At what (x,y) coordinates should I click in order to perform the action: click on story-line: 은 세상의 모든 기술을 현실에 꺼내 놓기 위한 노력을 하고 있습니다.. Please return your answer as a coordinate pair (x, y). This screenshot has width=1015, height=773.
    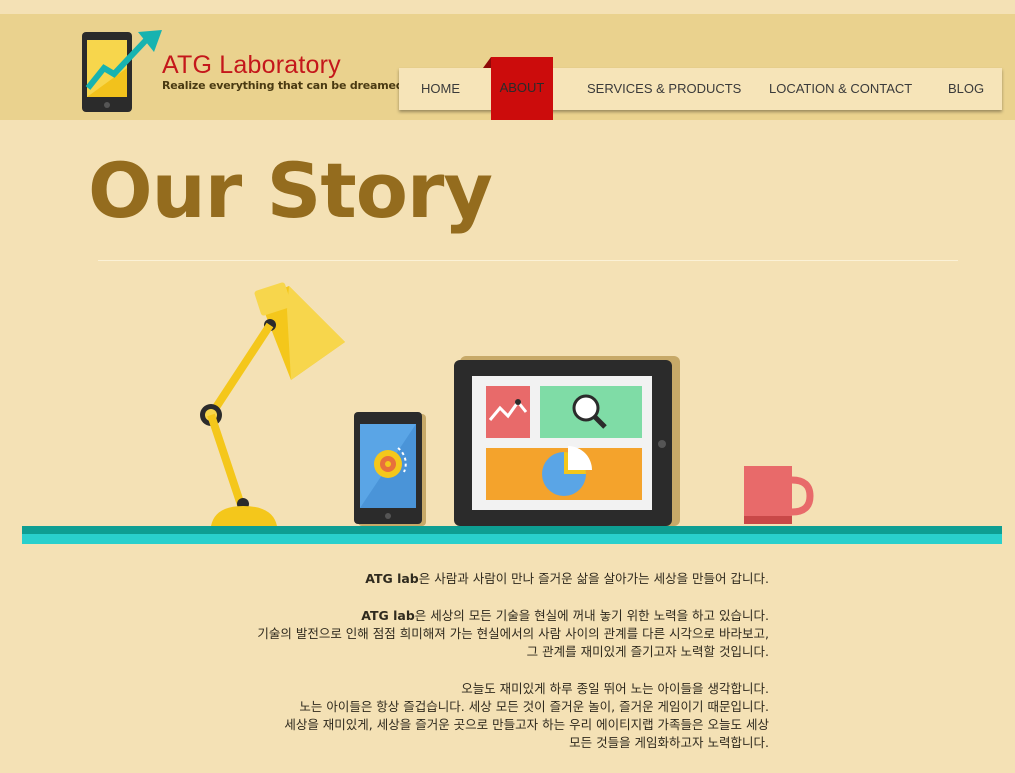
    Looking at the image, I should click on (591, 615).